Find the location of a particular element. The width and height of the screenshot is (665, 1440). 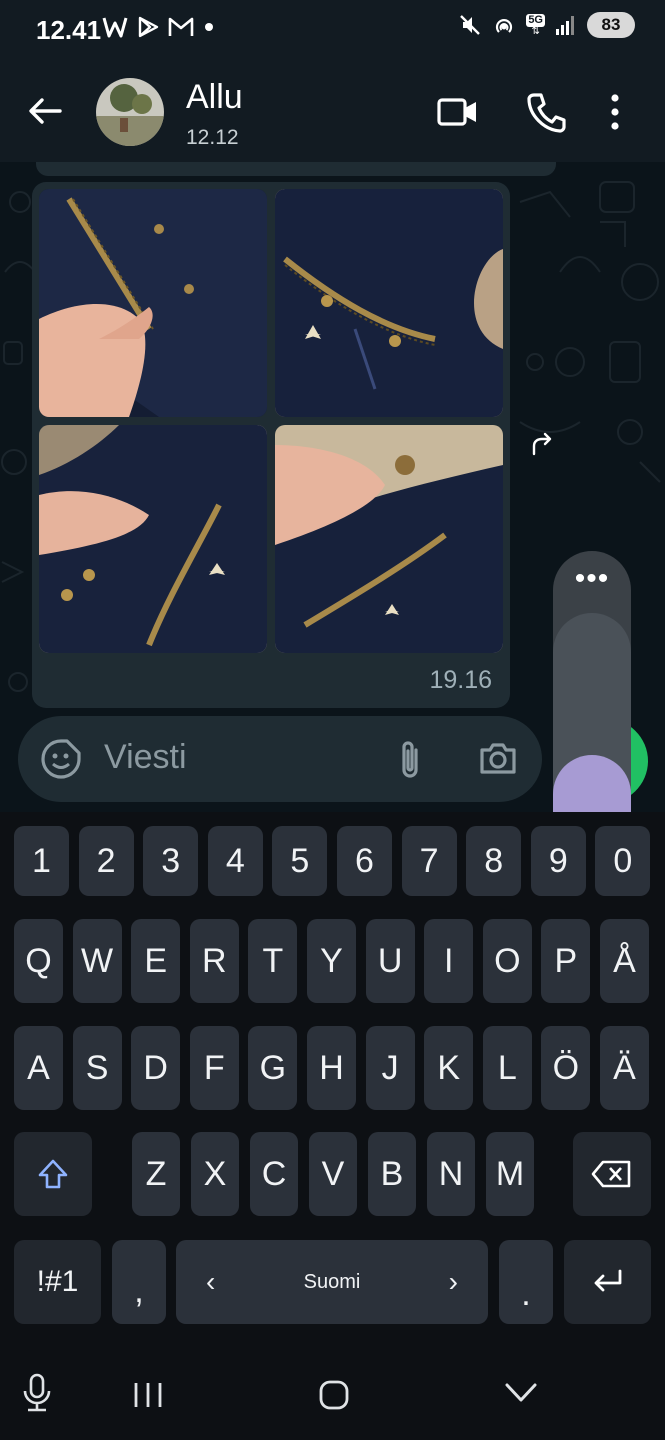

mute-icon is located at coordinates (470, 25).